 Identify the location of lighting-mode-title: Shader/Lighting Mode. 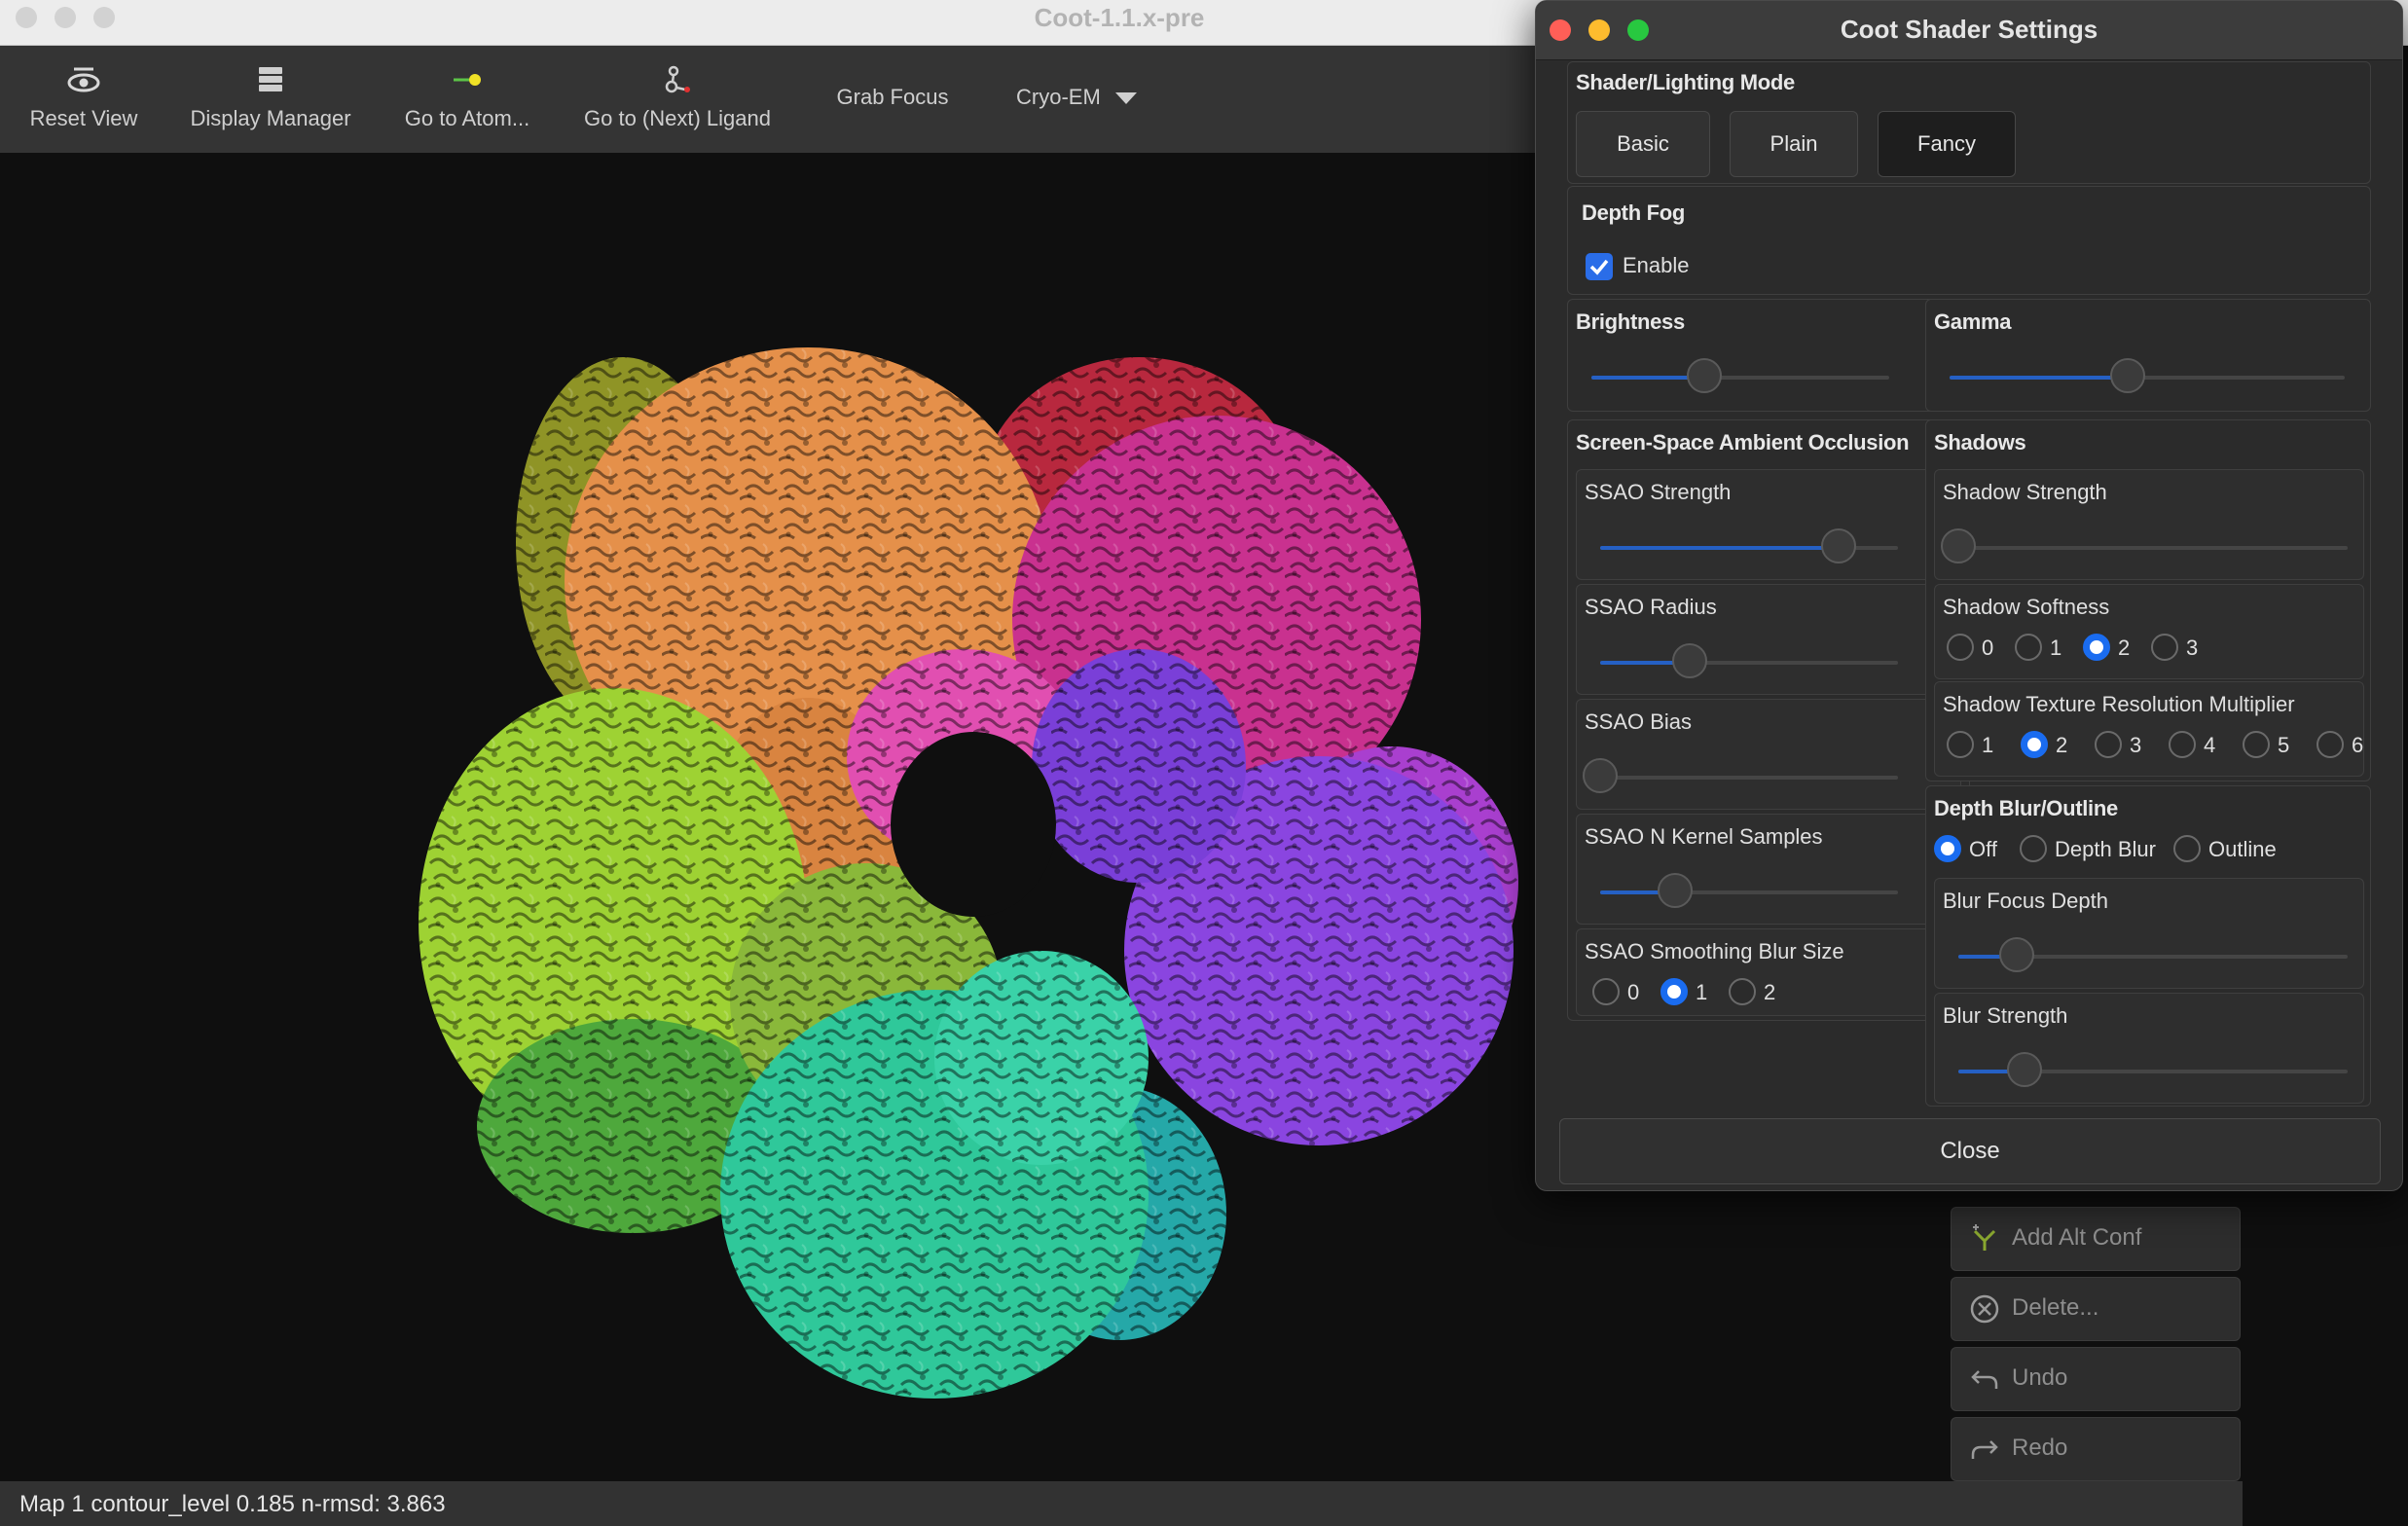
(1685, 82).